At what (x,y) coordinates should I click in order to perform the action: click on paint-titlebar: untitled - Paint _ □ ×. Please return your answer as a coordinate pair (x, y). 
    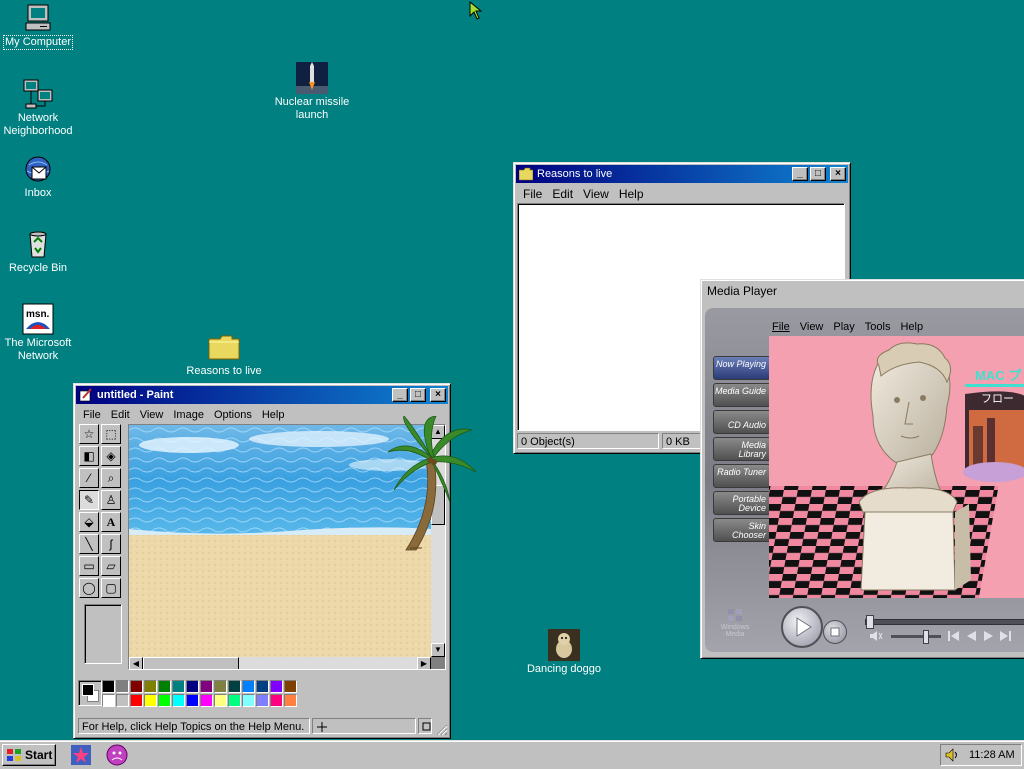
    Looking at the image, I should click on (262, 395).